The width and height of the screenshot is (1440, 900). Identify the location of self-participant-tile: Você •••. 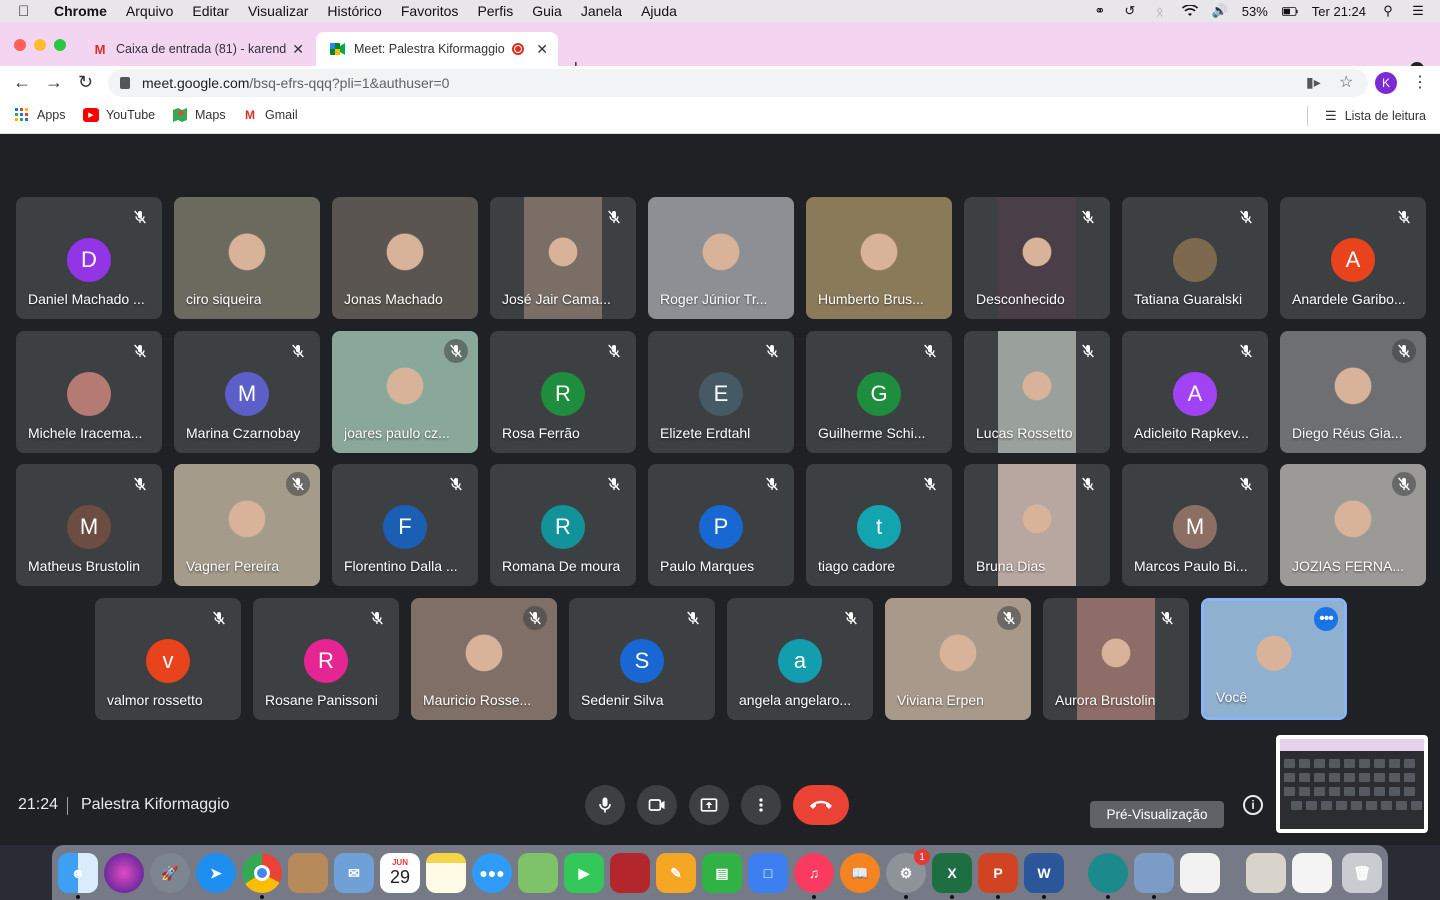
(1274, 659).